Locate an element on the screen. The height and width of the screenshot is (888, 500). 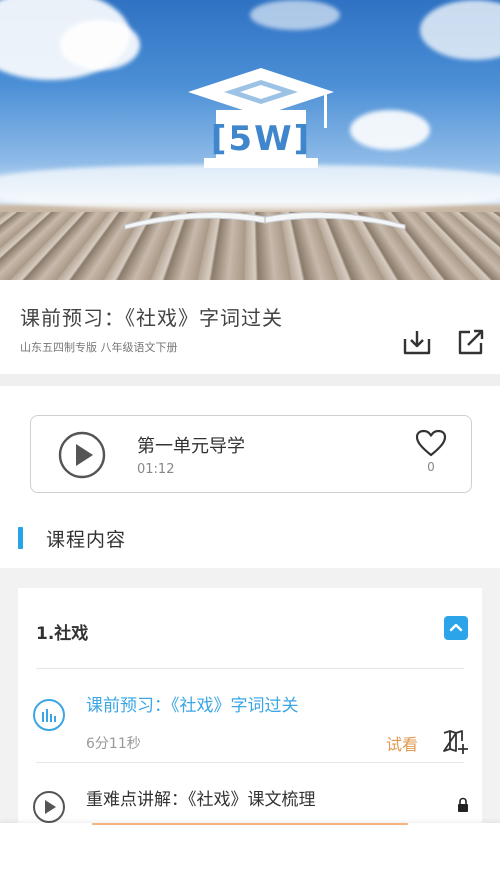
bottom-action-bar is located at coordinates (250, 855).